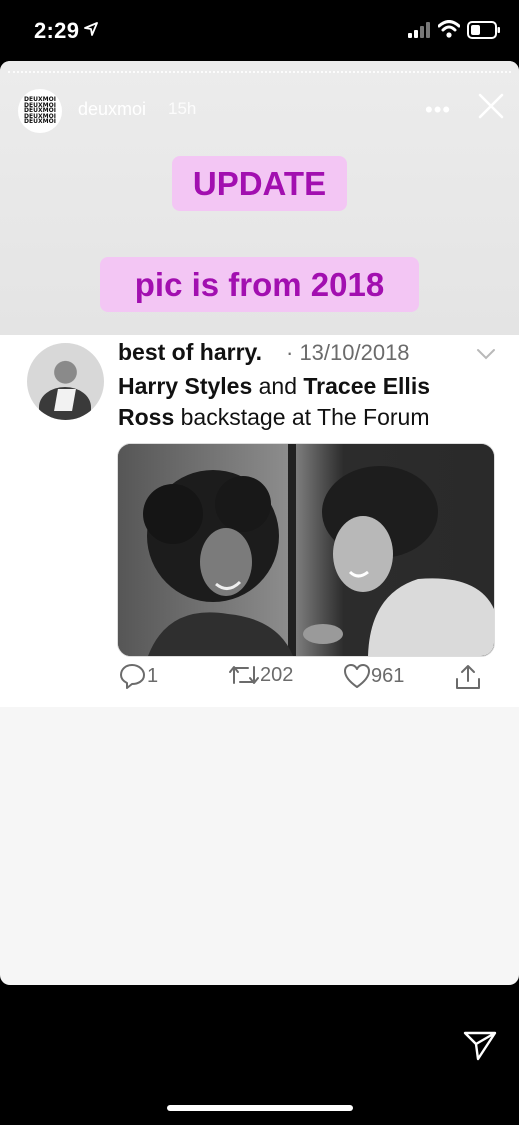 The image size is (519, 1125). I want to click on reply-action: 1, so click(138, 676).